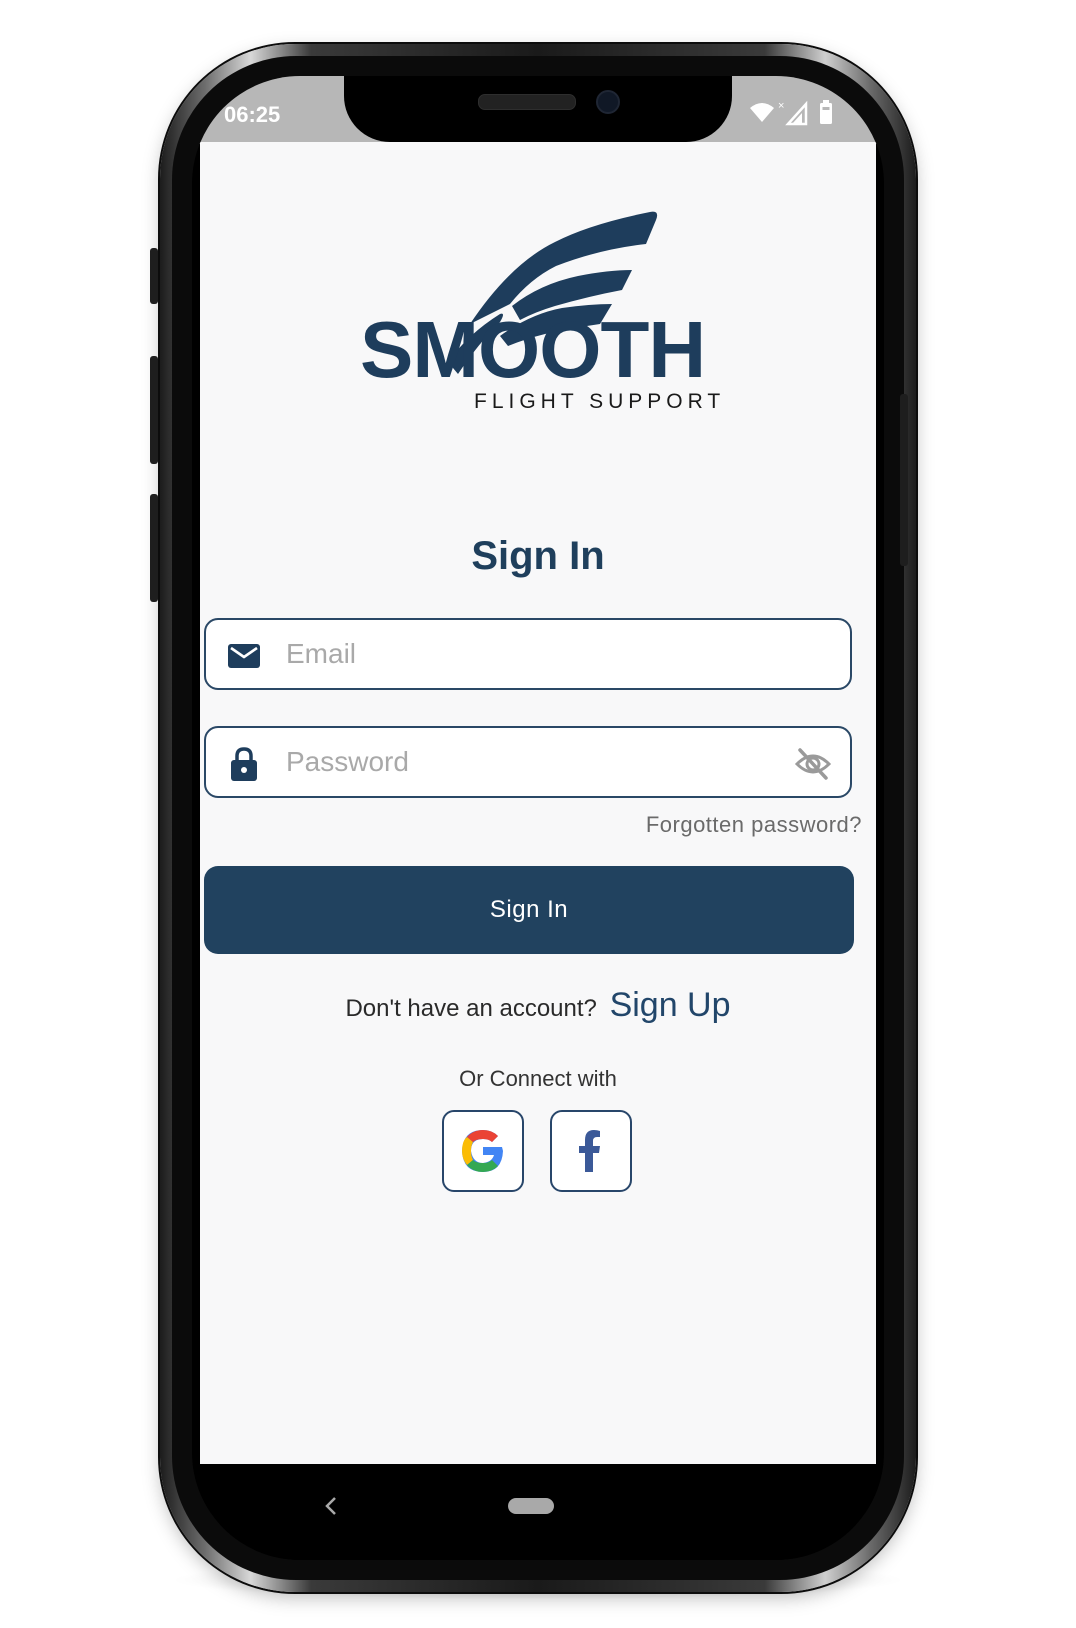 This screenshot has width=1076, height=1628. I want to click on power-button, so click(904, 480).